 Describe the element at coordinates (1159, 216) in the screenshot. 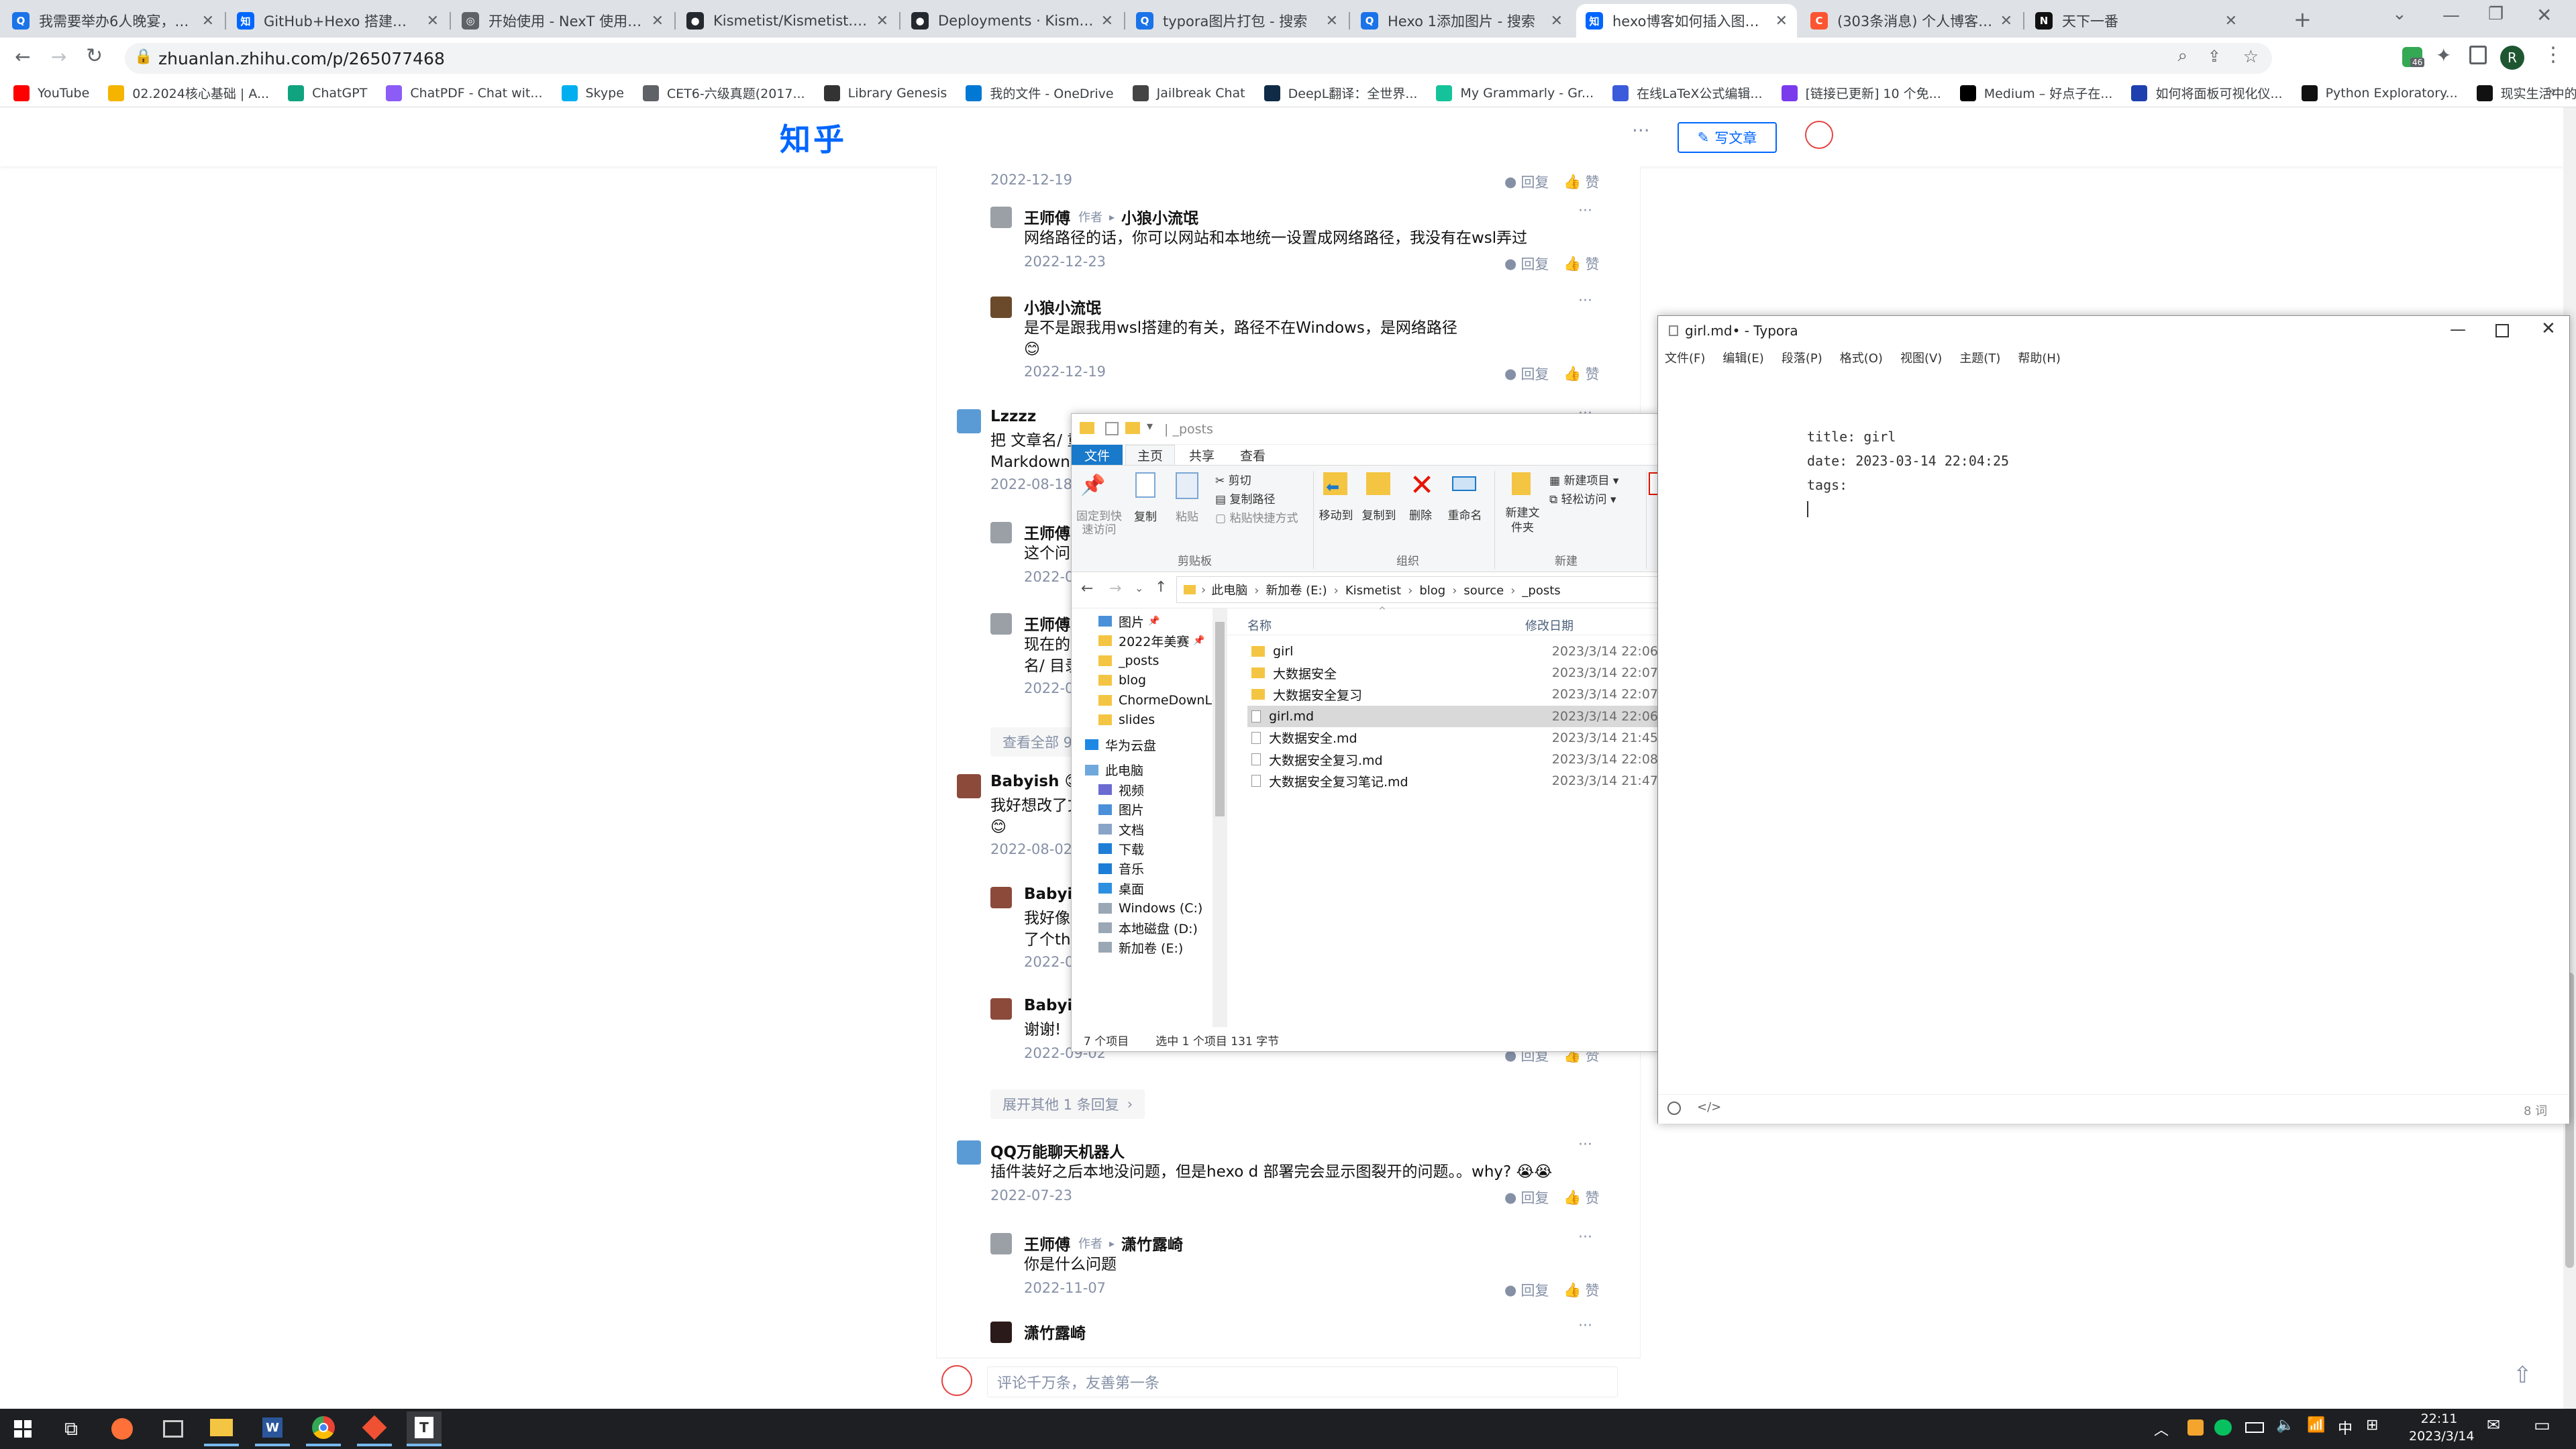

I see `reply-target: 小狼小流氓` at that location.